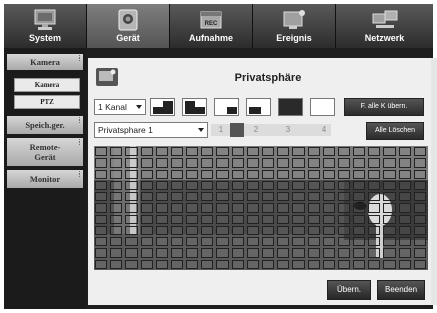  What do you see at coordinates (45, 152) in the screenshot?
I see `sidebar-item-remote: Remote-Gerät ::` at bounding box center [45, 152].